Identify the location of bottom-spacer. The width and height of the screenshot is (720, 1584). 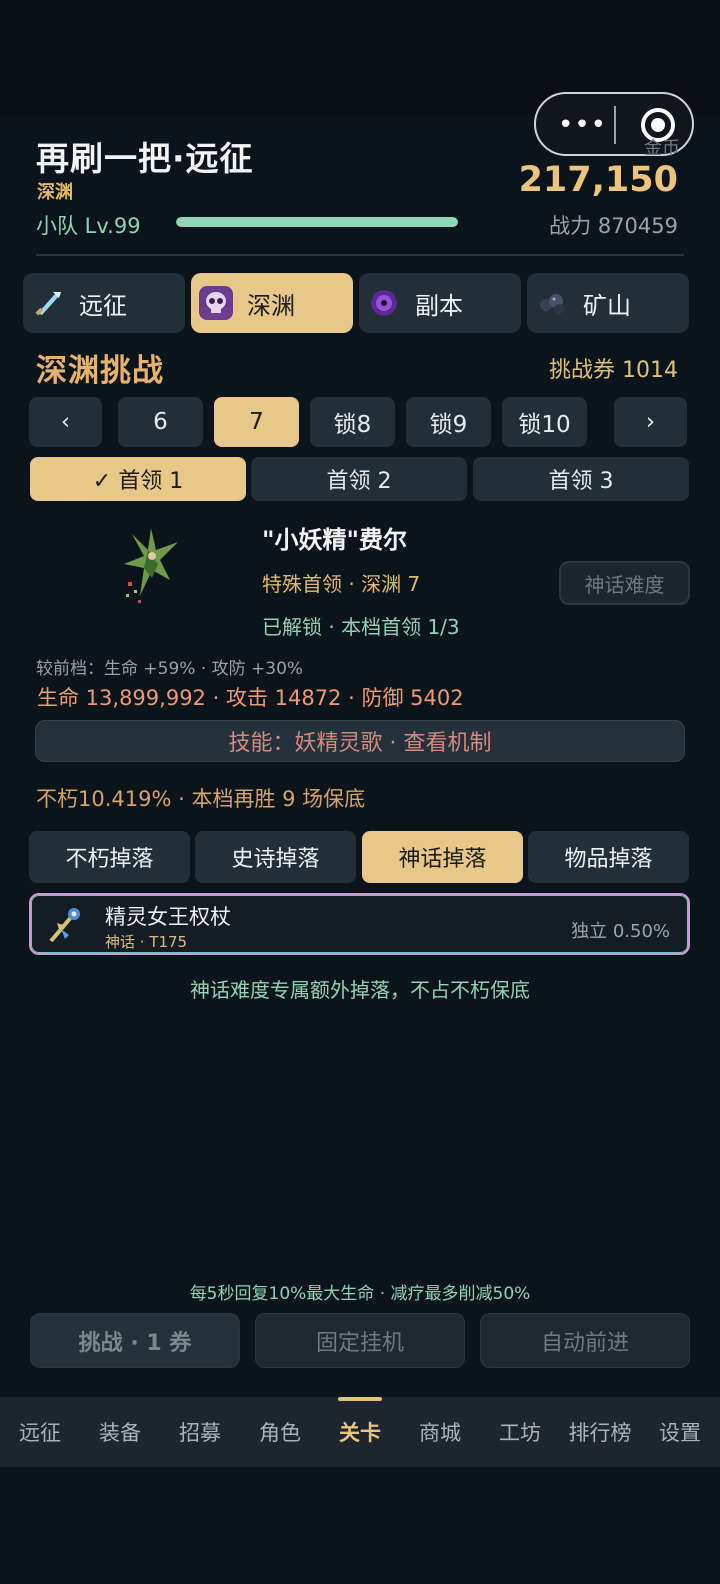
(360, 1525).